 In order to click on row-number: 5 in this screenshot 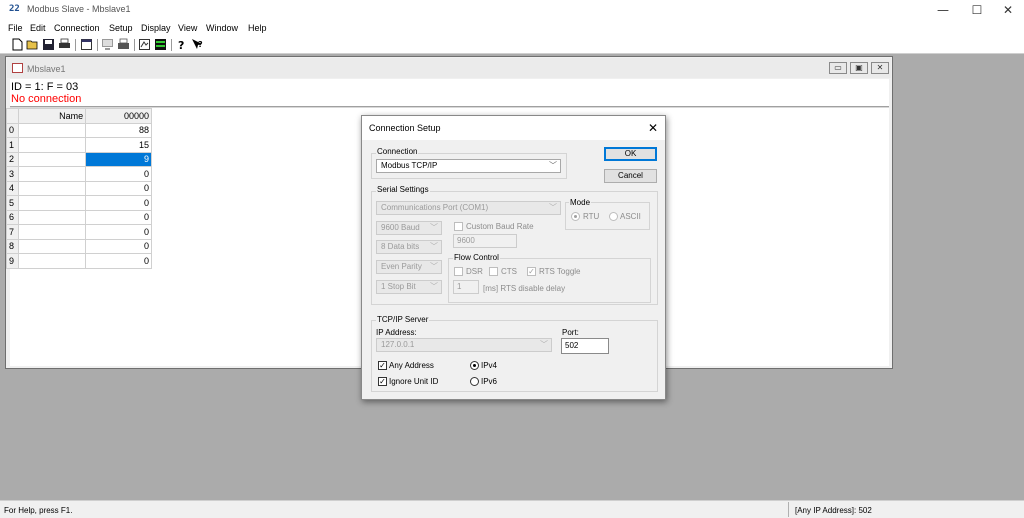, I will do `click(12, 203)`.